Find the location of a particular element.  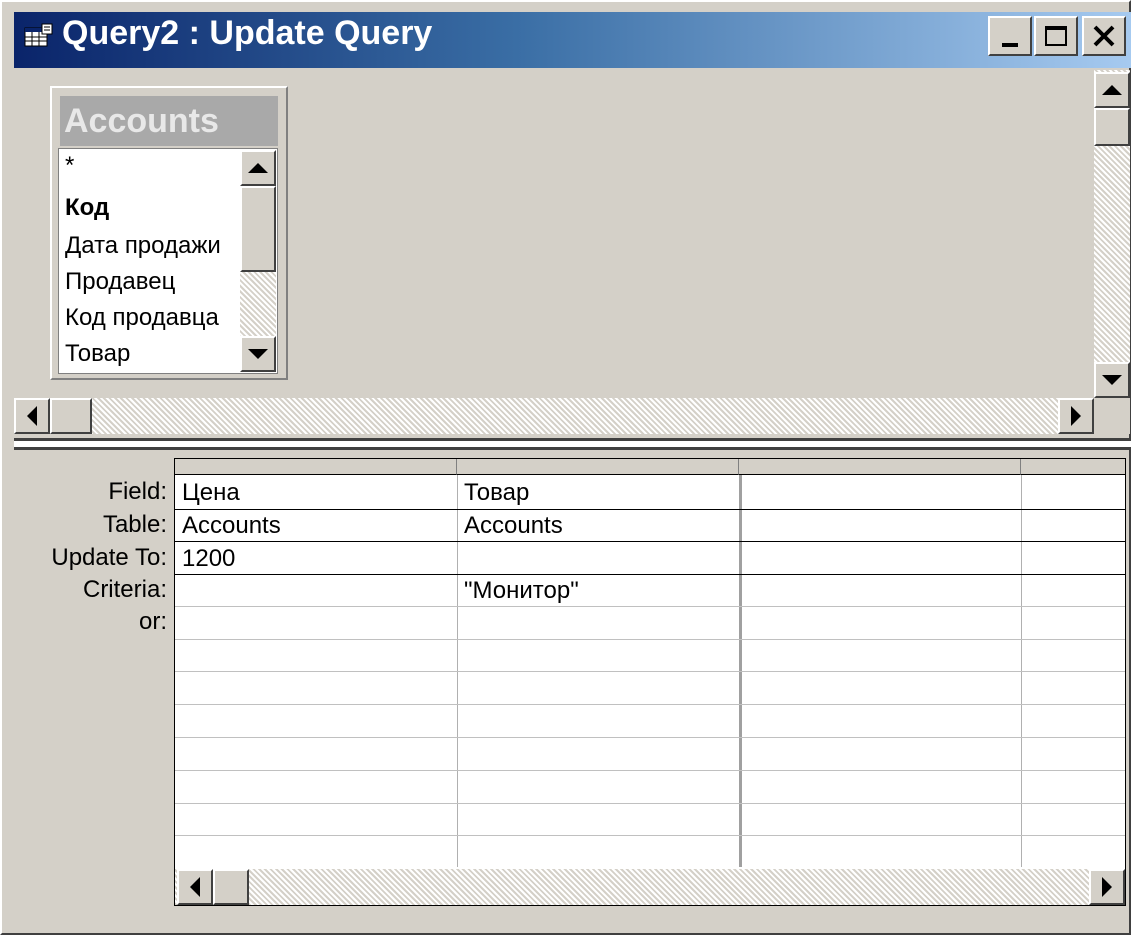

table-pane-scroll-left-button is located at coordinates (32, 416).